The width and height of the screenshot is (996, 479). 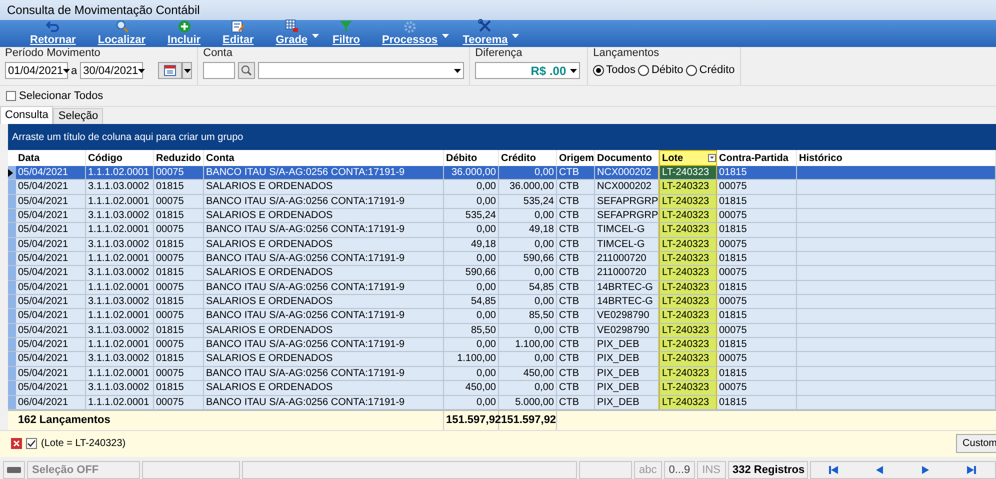 I want to click on account-code-field, so click(x=219, y=70).